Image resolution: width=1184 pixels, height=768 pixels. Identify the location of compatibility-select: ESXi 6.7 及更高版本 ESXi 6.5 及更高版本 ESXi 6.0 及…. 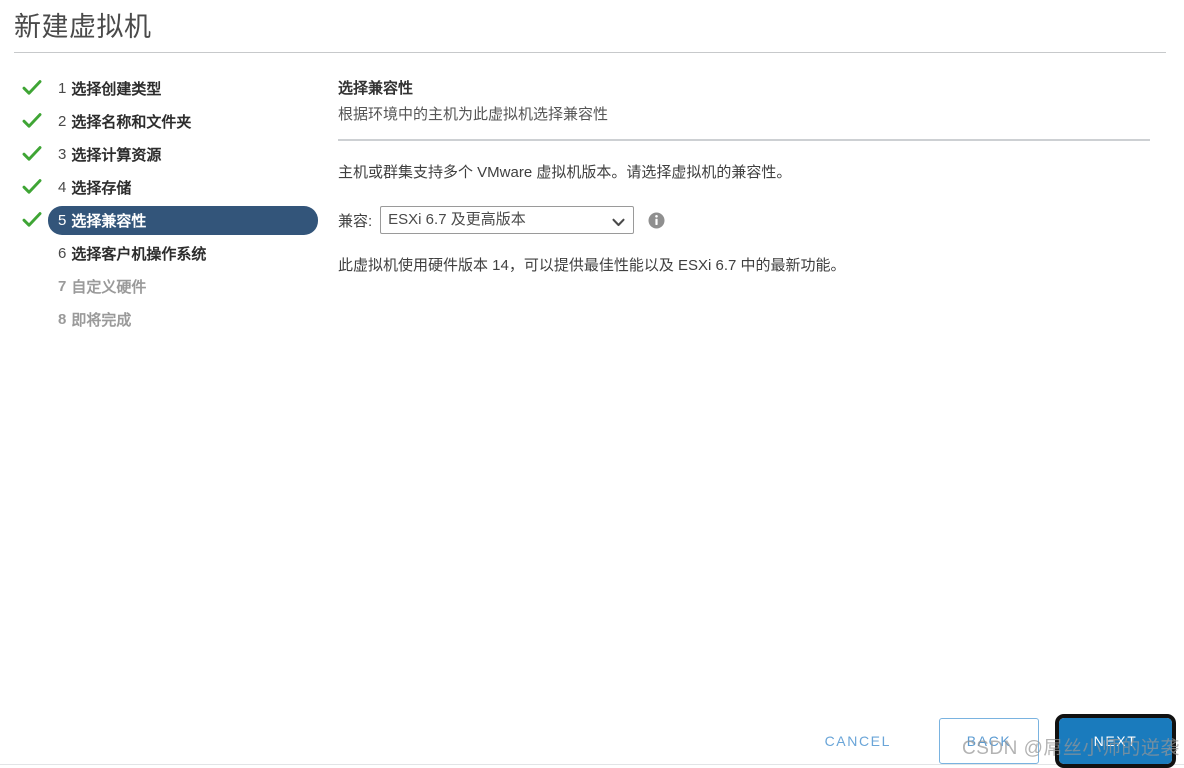
(507, 220).